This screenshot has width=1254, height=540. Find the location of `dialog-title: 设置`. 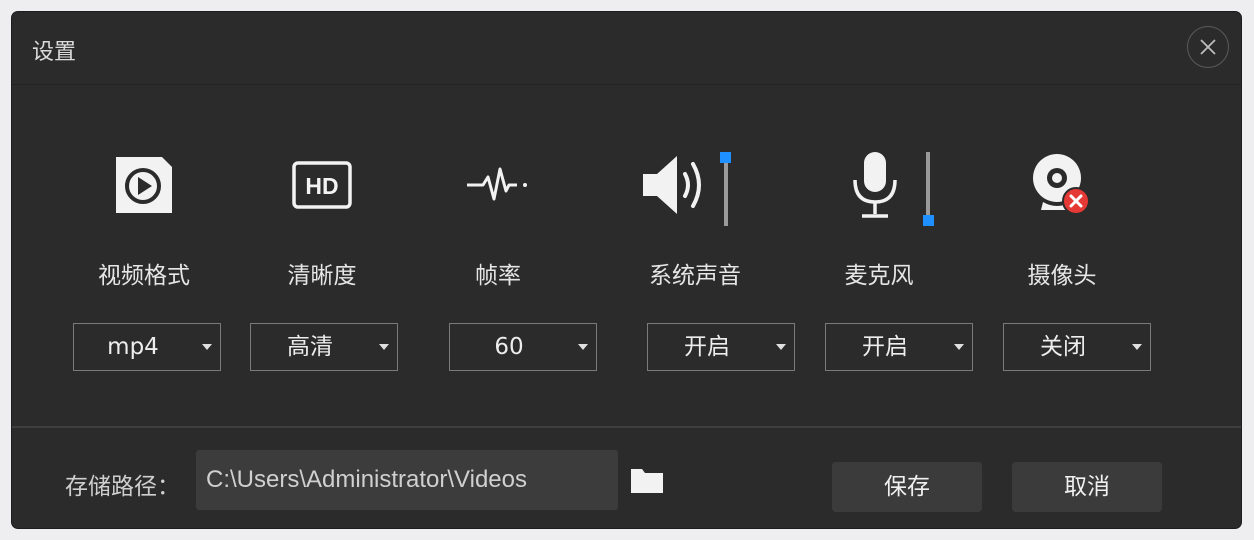

dialog-title: 设置 is located at coordinates (54, 52).